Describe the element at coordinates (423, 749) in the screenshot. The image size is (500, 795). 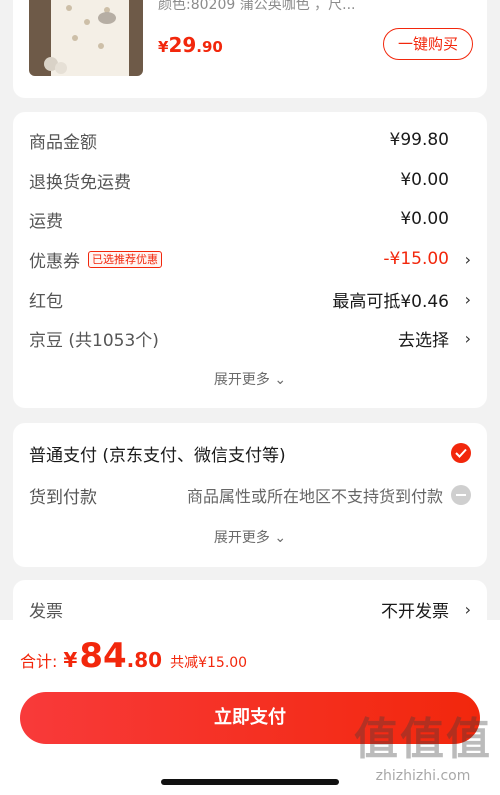
I see `watermark-logo: 值值值 zhizhizhi.com` at that location.